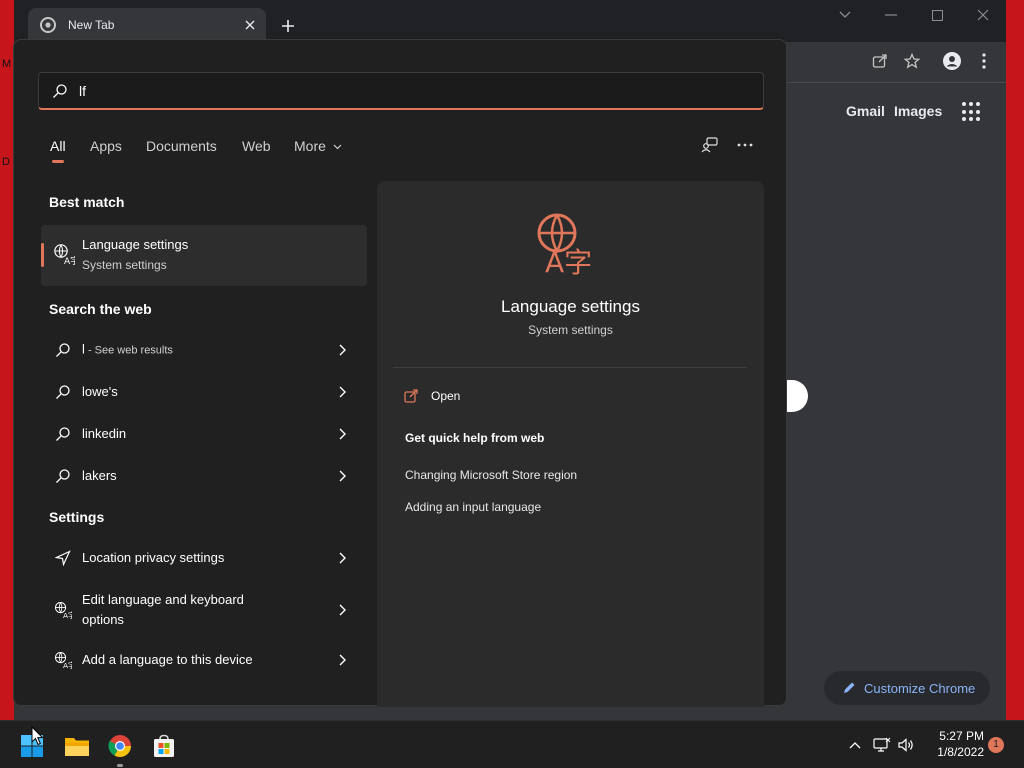  What do you see at coordinates (972, 112) in the screenshot?
I see `google-apps-icon` at bounding box center [972, 112].